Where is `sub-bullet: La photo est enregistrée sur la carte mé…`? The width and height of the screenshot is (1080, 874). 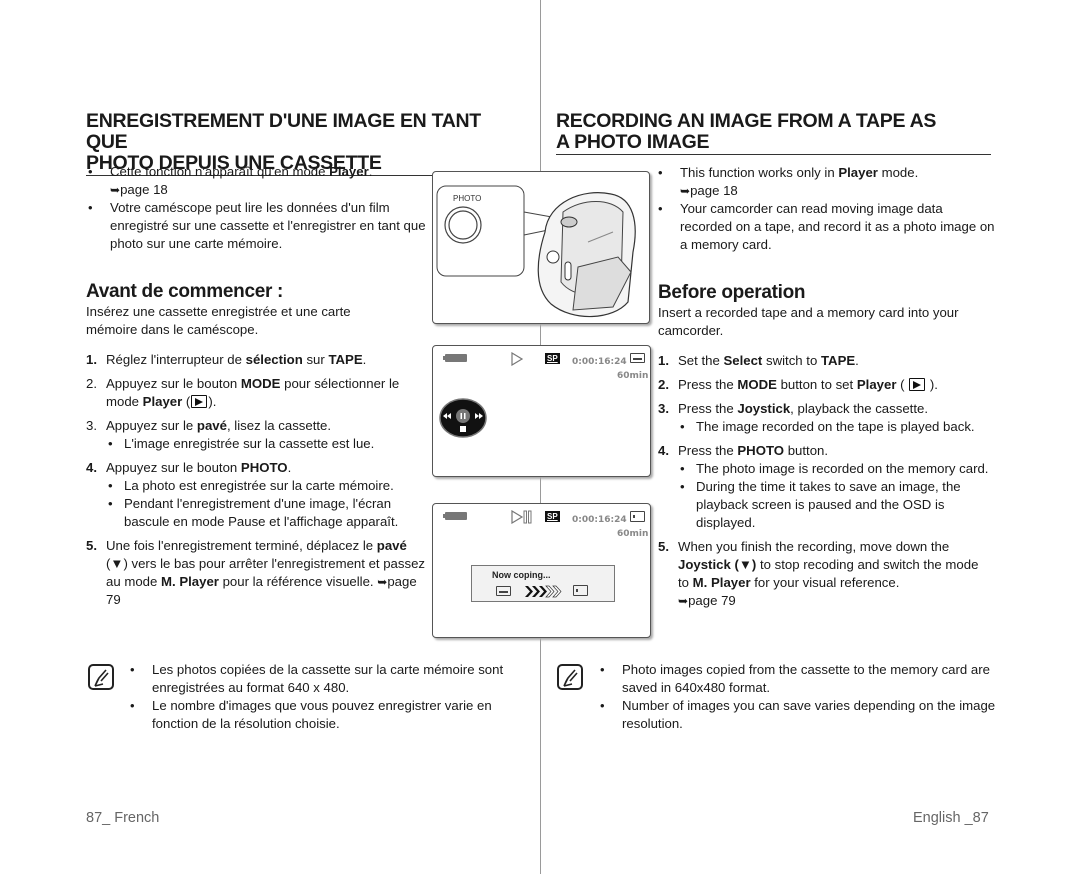 sub-bullet: La photo est enregistrée sur la carte mé… is located at coordinates (268, 486).